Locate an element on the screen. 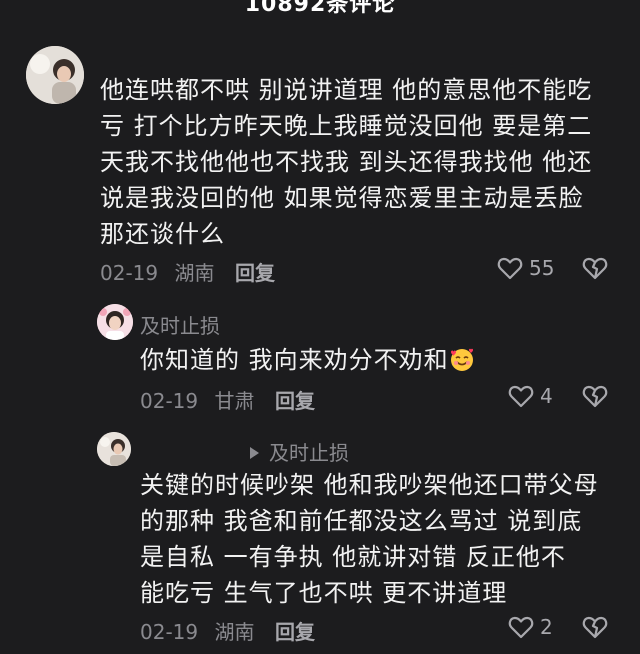 This screenshot has height=654, width=640. comment-line: 天我不找他他也不找我 到头还得我找他 他还 is located at coordinates (346, 162).